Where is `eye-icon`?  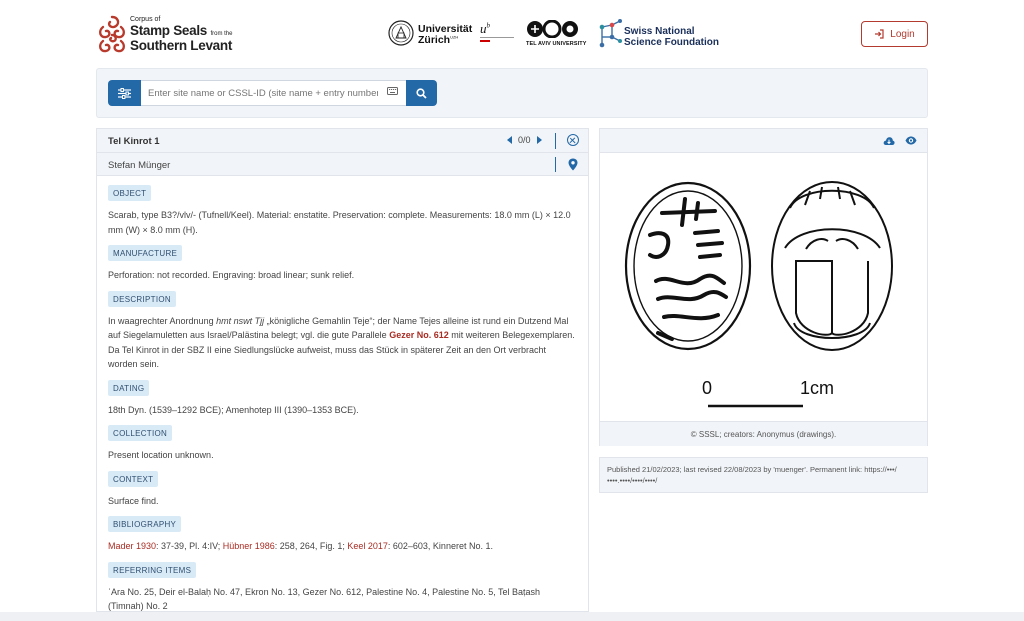 eye-icon is located at coordinates (911, 140).